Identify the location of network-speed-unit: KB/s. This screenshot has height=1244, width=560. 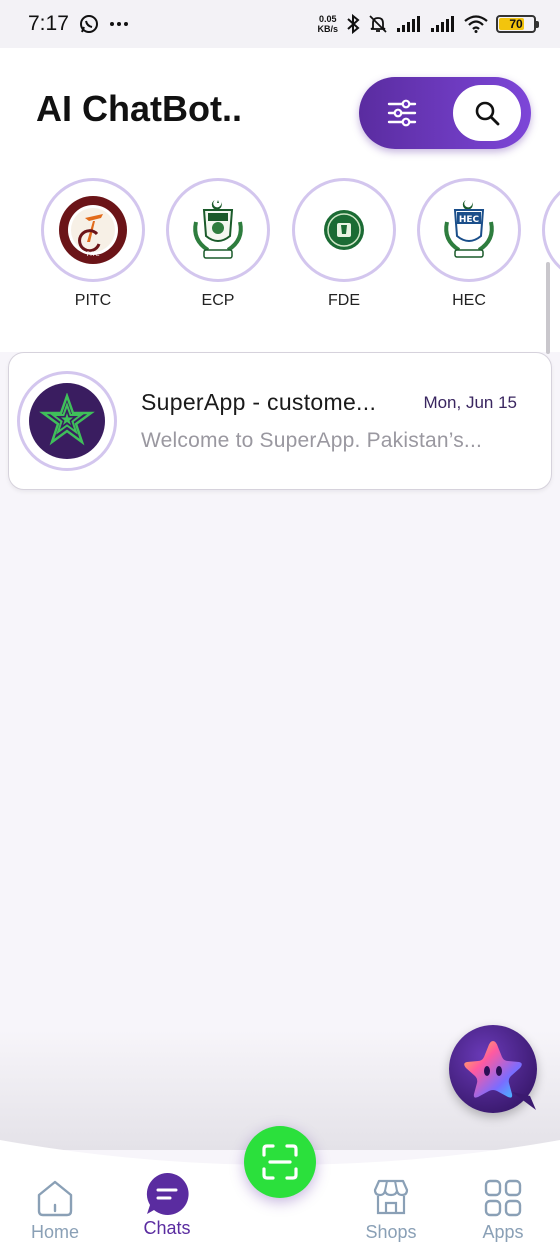
(327, 29).